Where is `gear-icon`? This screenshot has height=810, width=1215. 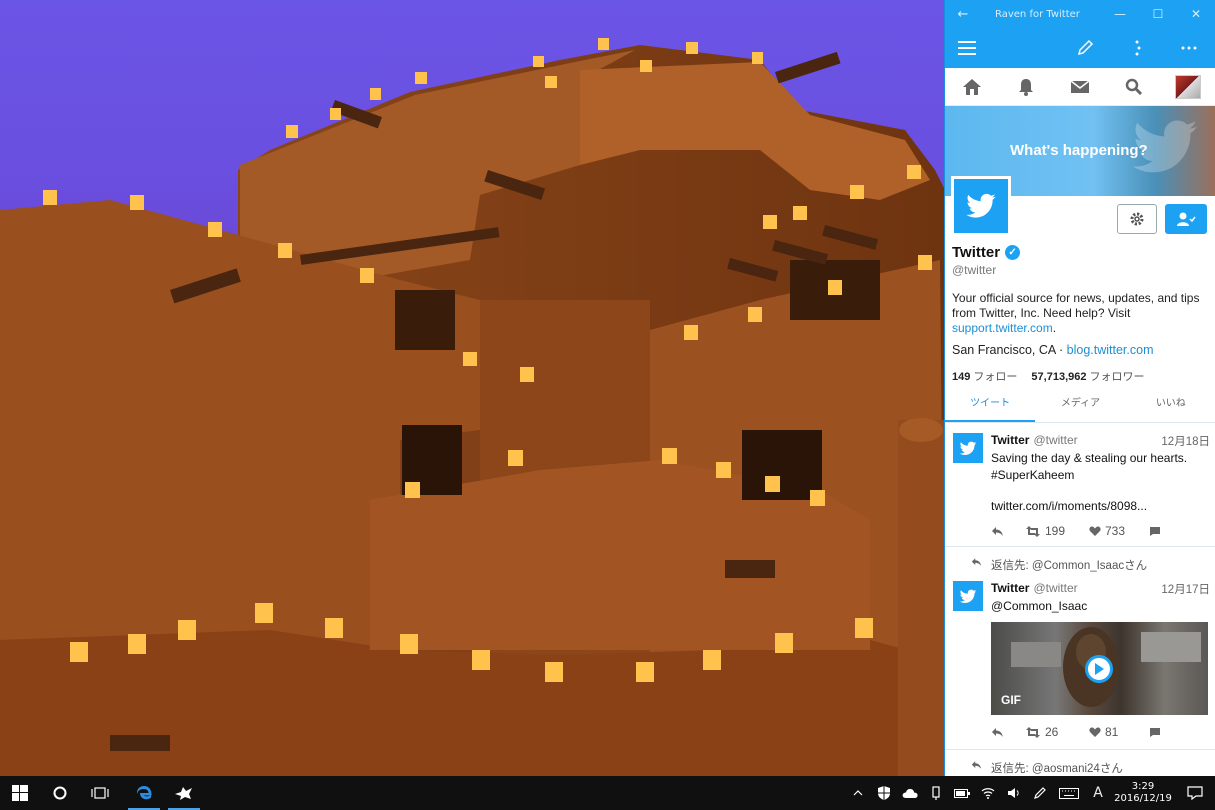
gear-icon is located at coordinates (1137, 219).